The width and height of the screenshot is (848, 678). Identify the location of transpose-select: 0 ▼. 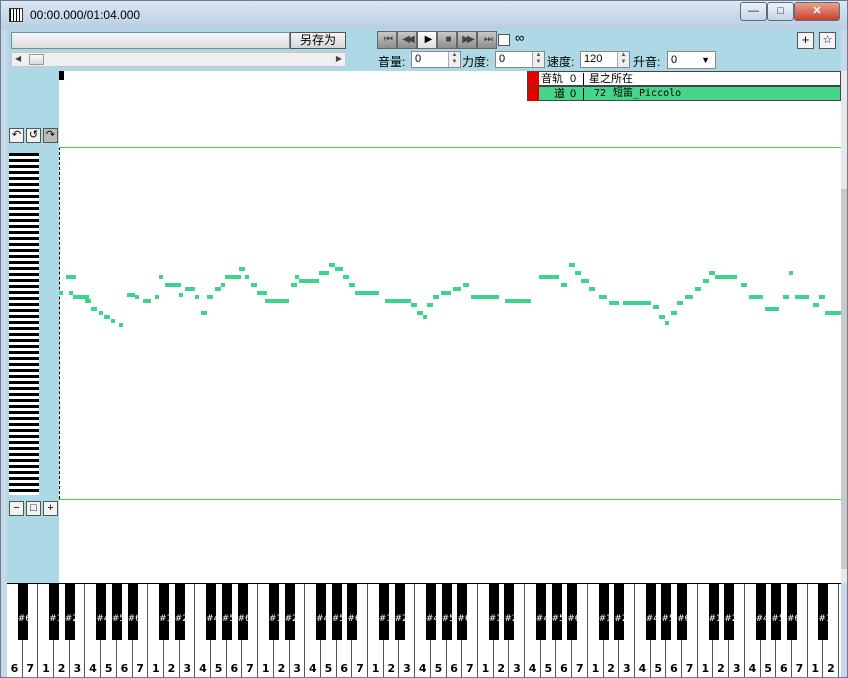
(691, 60).